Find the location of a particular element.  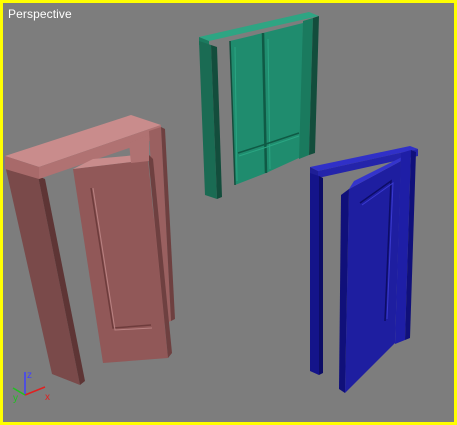

y-axis-label: y is located at coordinates (15, 398).